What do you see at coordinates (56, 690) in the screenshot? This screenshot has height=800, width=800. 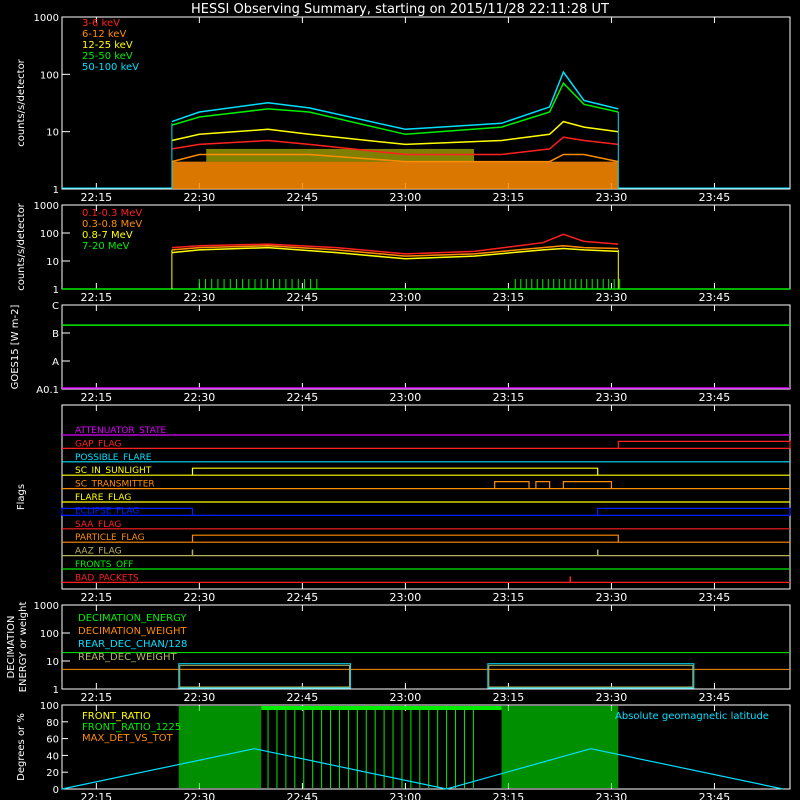 I see `y-tick-label-p5-0: 1` at bounding box center [56, 690].